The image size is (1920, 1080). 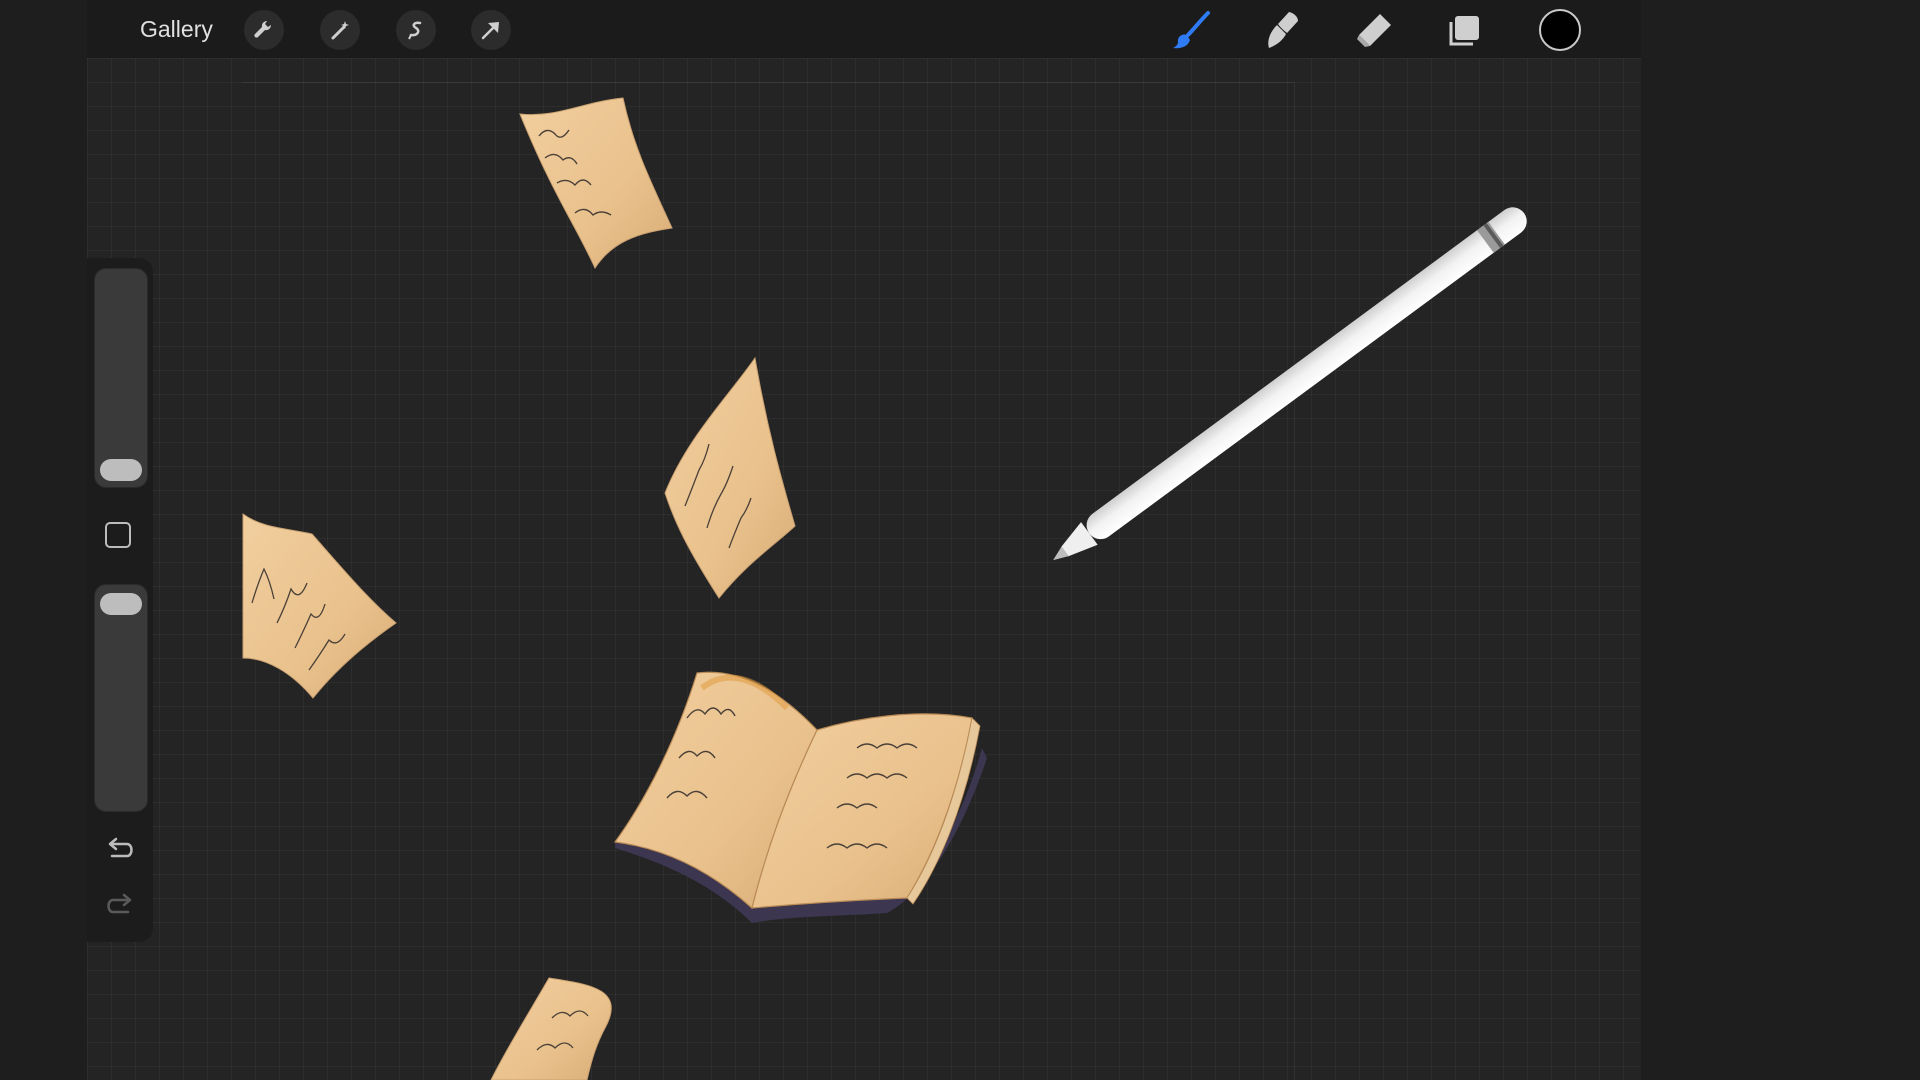 What do you see at coordinates (121, 698) in the screenshot?
I see `opacity-slider` at bounding box center [121, 698].